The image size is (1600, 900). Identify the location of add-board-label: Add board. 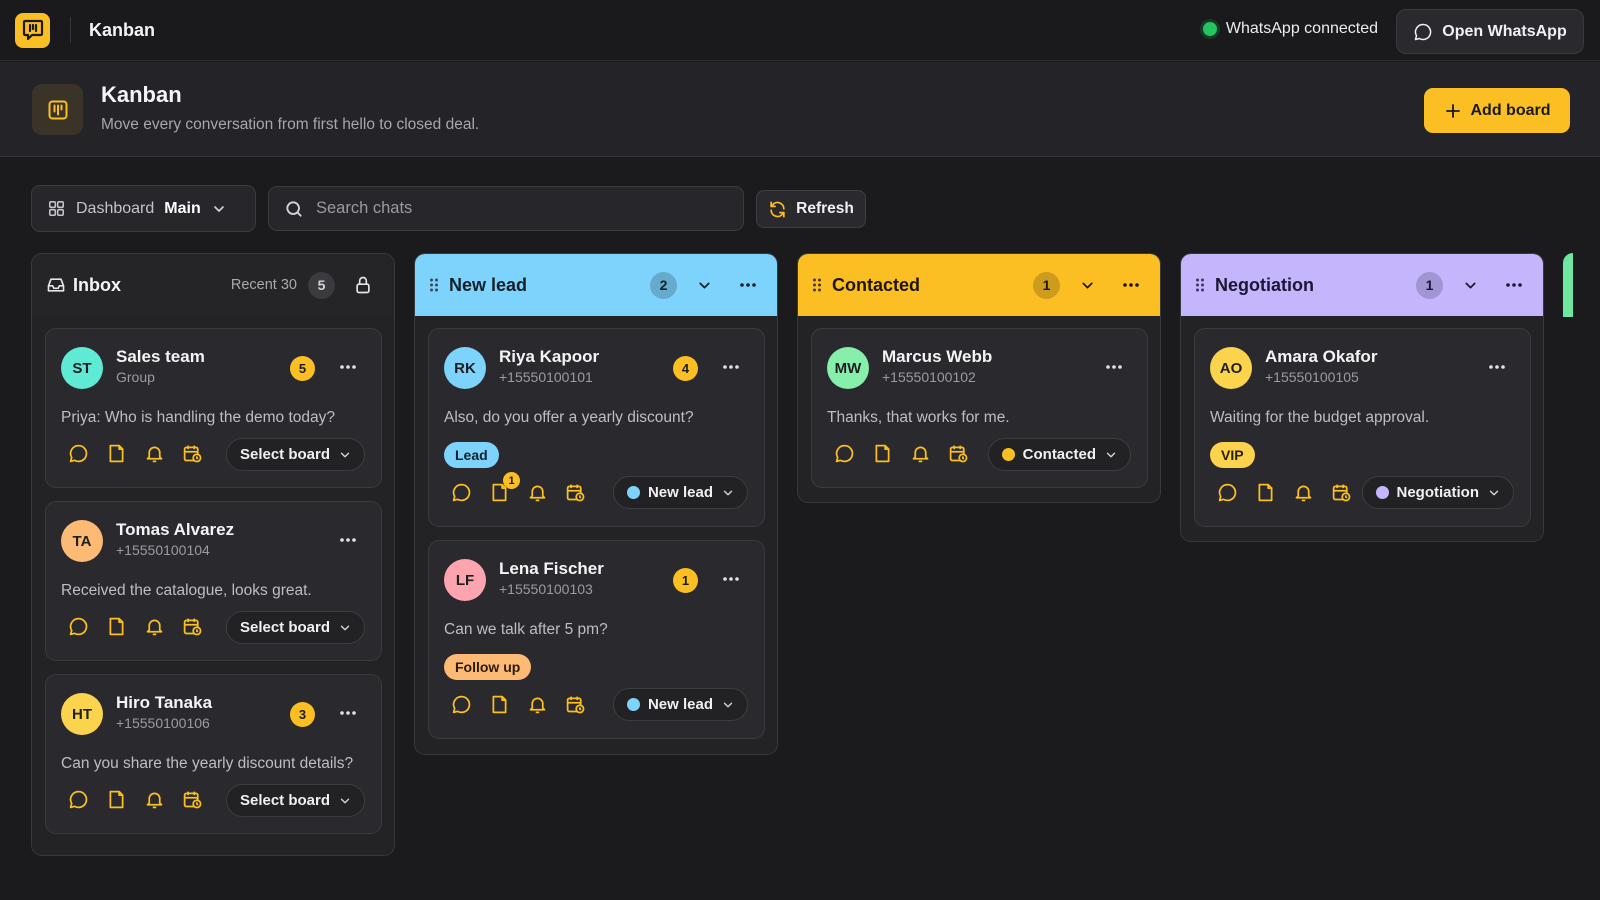
(1510, 110).